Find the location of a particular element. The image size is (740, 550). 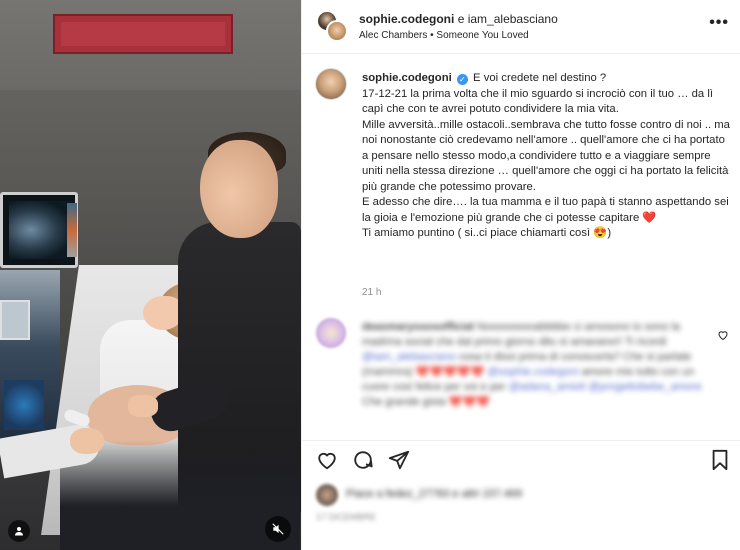

post-actions-bar is located at coordinates (521, 458).